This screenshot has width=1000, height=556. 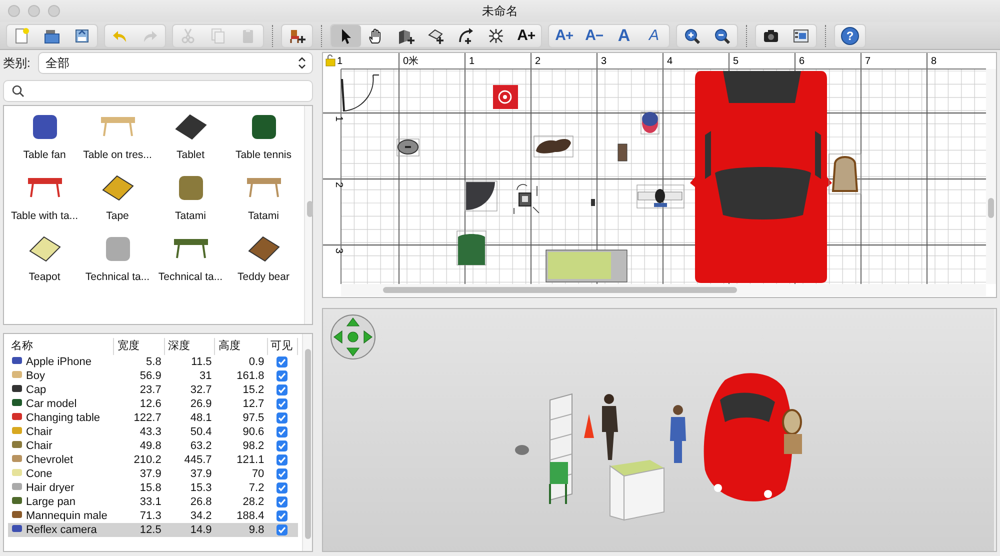 What do you see at coordinates (59, 362) in the screenshot?
I see `furniture-name: Apple iPhone` at bounding box center [59, 362].